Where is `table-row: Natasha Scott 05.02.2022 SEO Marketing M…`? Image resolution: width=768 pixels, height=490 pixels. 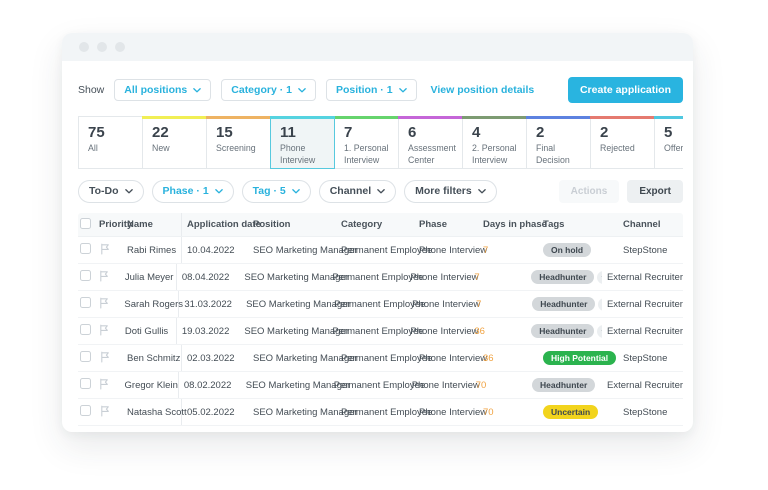 table-row: Natasha Scott 05.02.2022 SEO Marketing M… is located at coordinates (380, 412).